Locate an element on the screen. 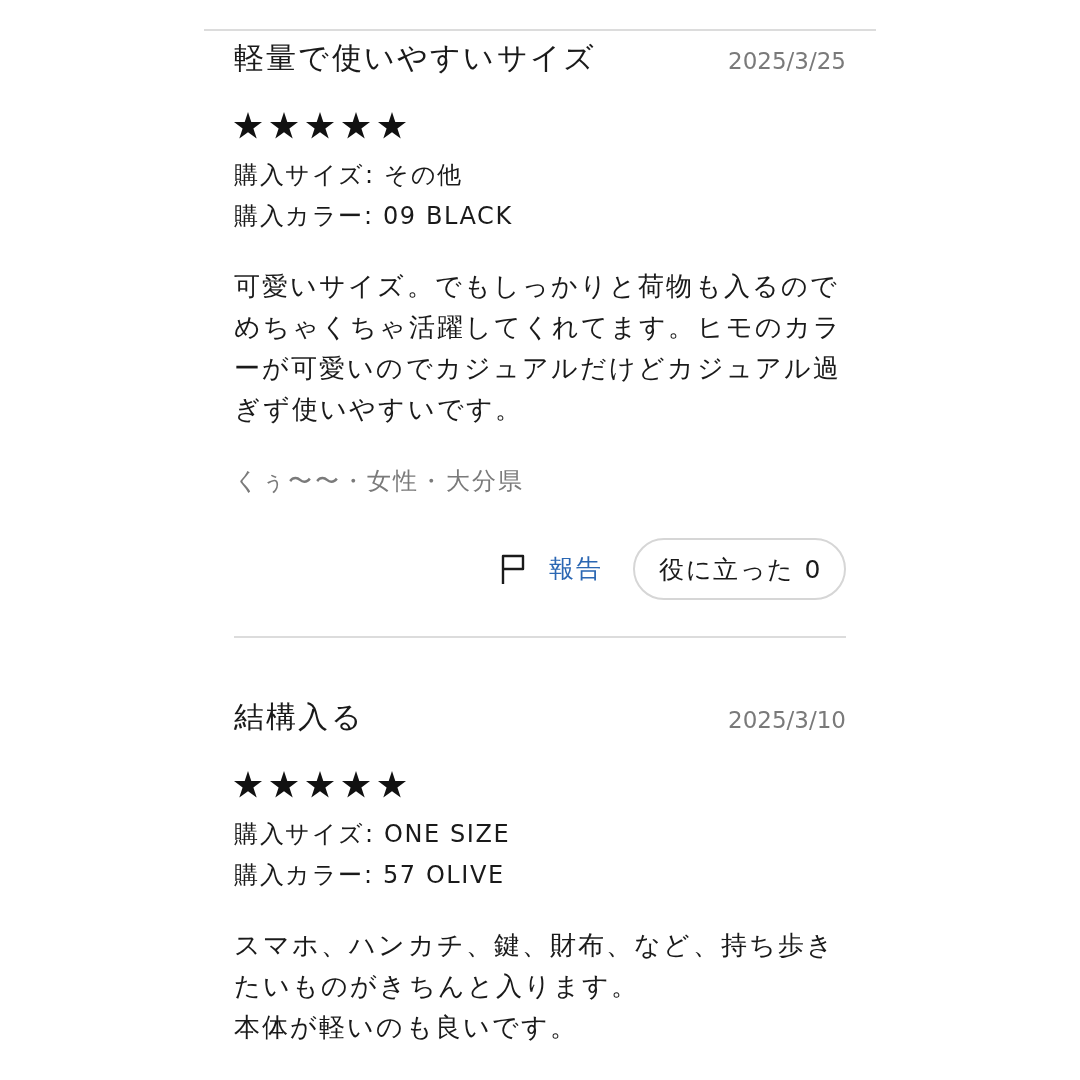  review-title: 結構入る is located at coordinates (299, 717).